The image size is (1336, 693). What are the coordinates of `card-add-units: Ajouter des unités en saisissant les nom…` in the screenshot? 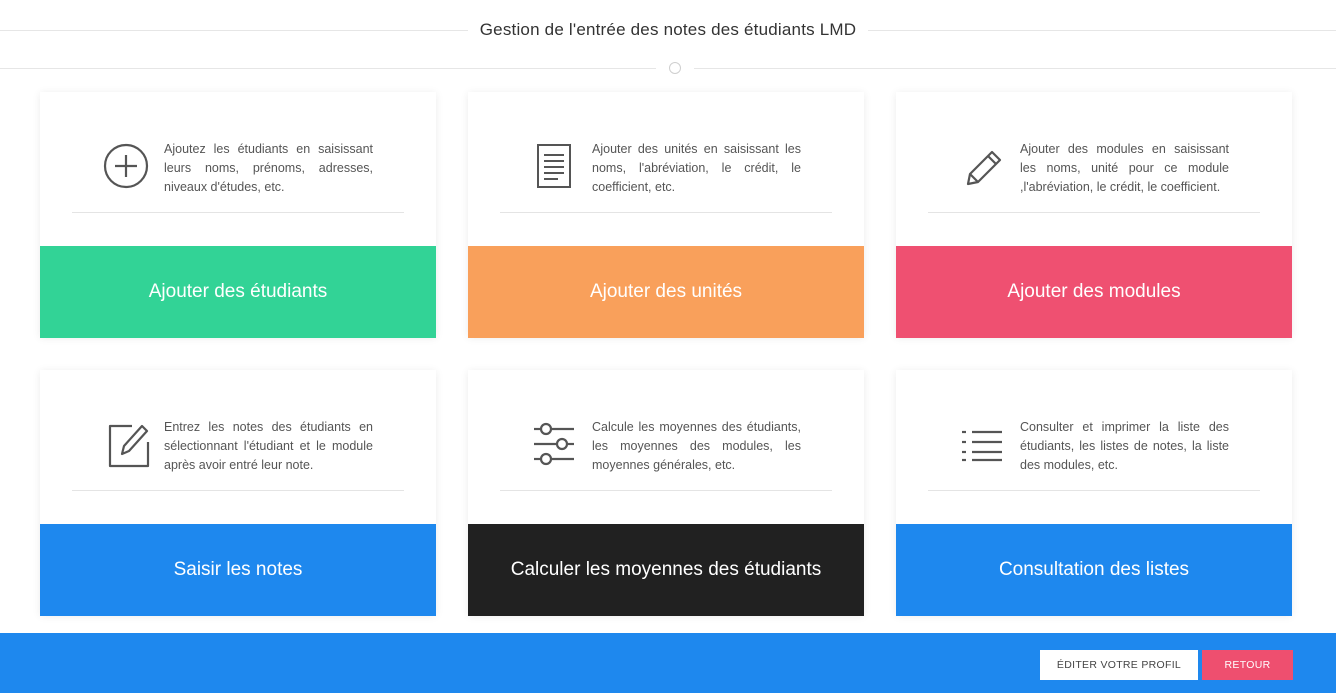 It's located at (666, 215).